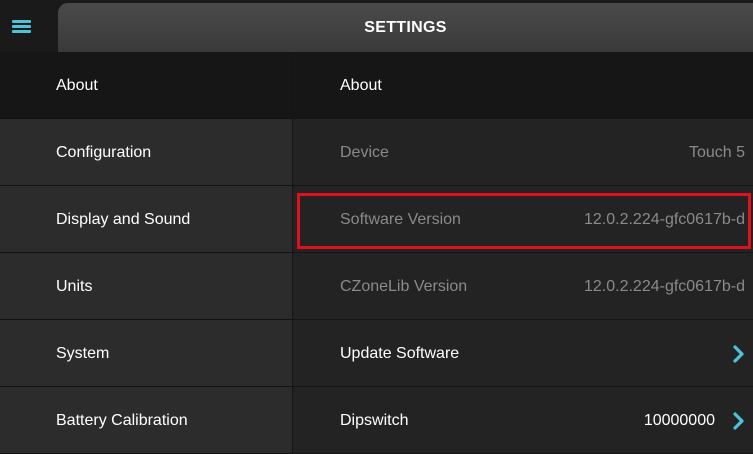 Image resolution: width=753 pixels, height=454 pixels. I want to click on sidebar-item-label: System, so click(83, 353).